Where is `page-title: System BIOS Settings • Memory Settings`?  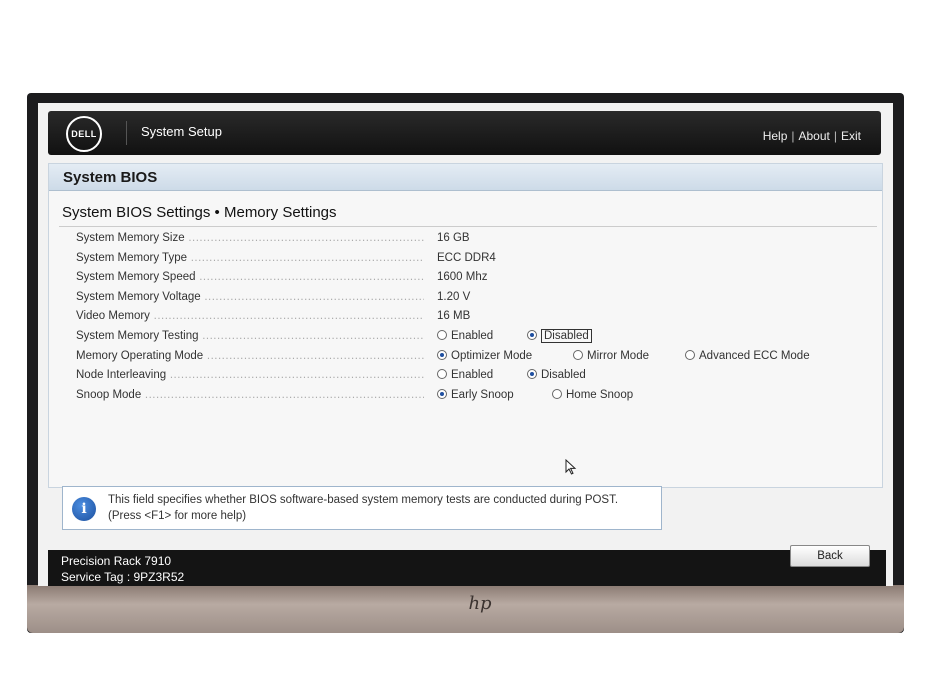
page-title: System BIOS Settings • Memory Settings is located at coordinates (199, 212).